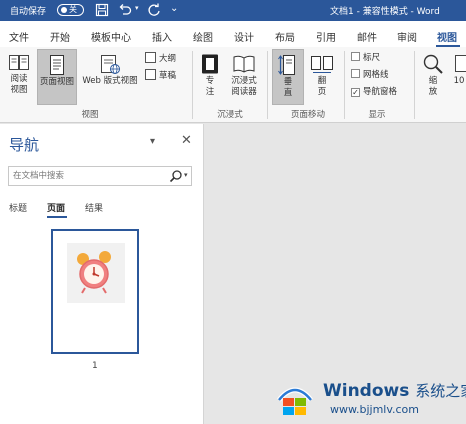  Describe the element at coordinates (447, 36) in the screenshot. I see `tab-view: 视图` at that location.